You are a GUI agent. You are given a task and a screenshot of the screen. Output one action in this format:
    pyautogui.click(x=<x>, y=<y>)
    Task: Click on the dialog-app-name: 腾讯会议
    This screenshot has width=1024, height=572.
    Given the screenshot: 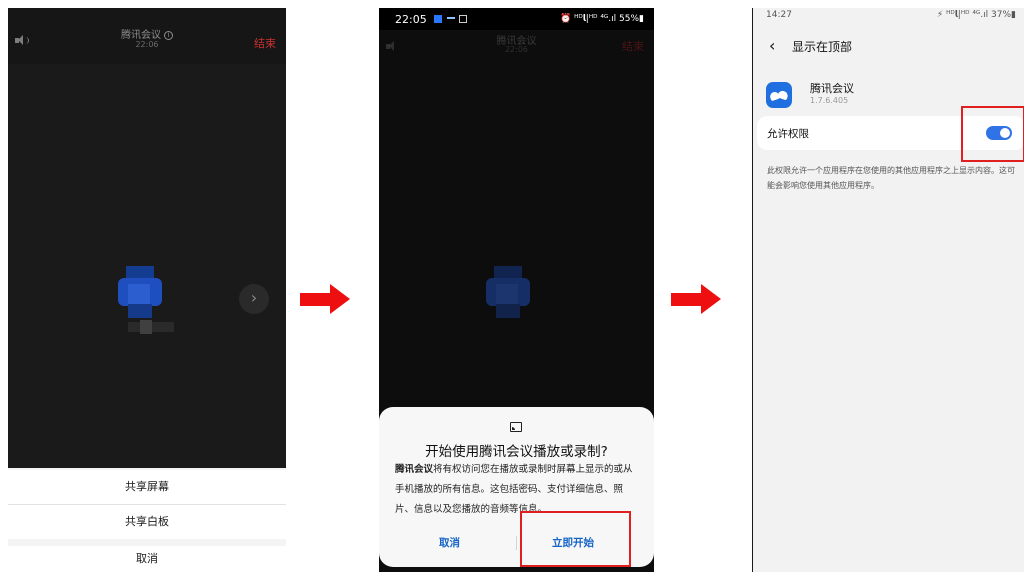 What is the action you would take?
    pyautogui.click(x=414, y=469)
    